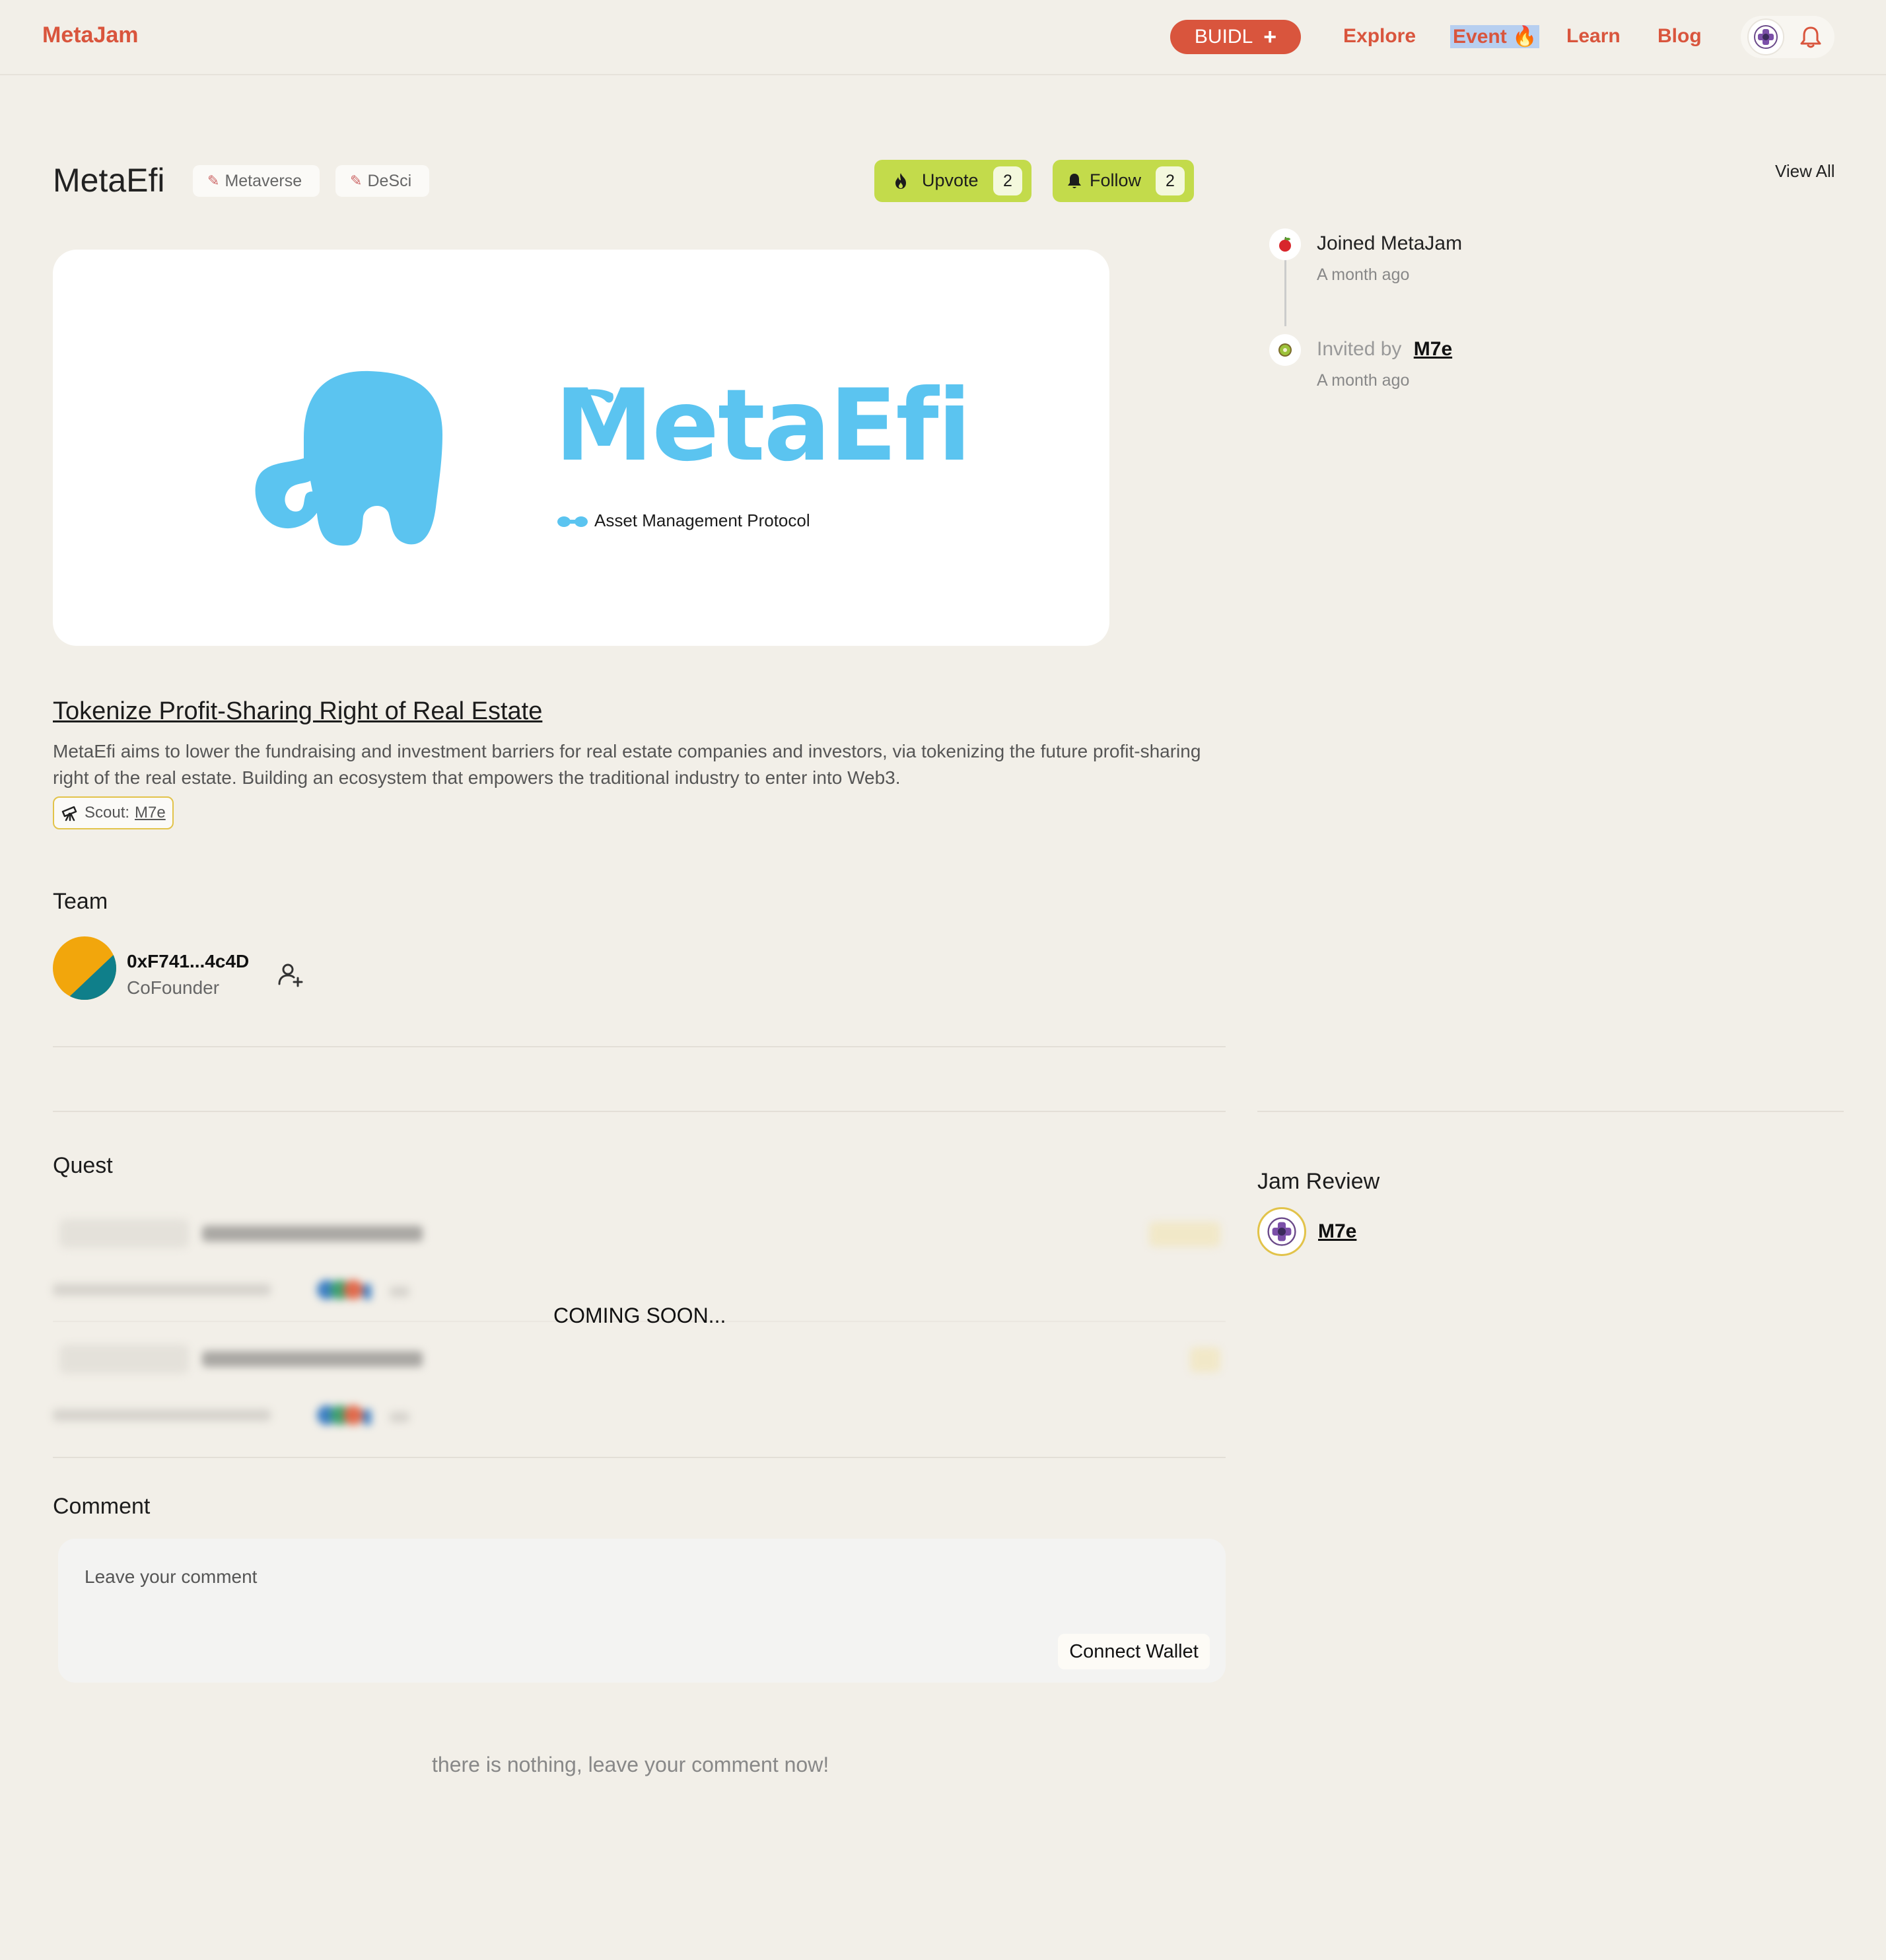  Describe the element at coordinates (642, 1611) in the screenshot. I see `comment-input` at that location.